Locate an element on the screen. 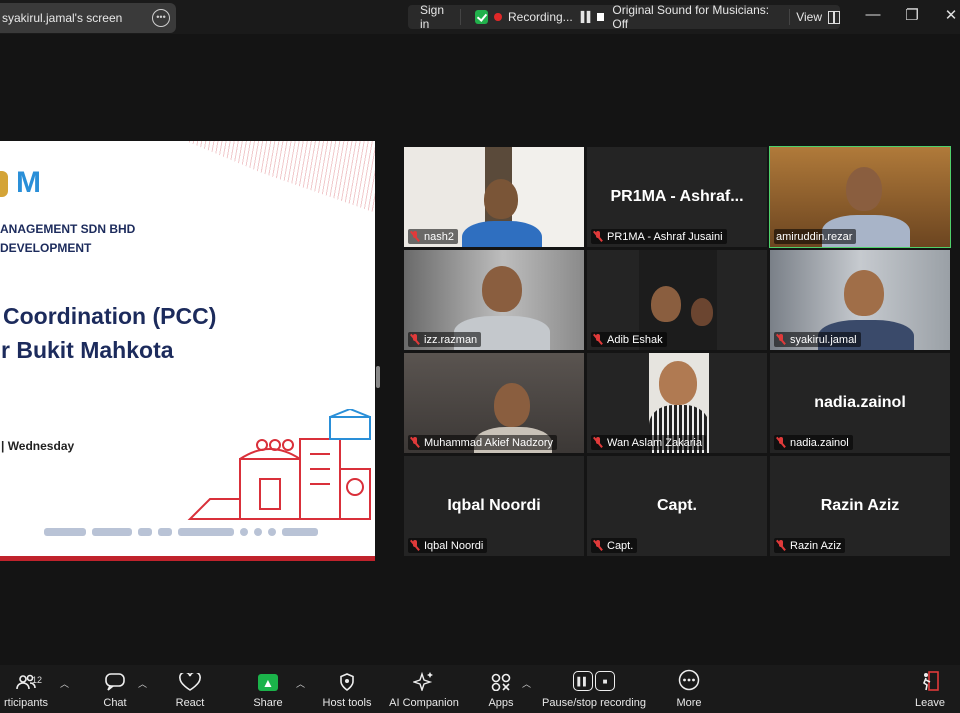 Image resolution: width=960 pixels, height=713 pixels. leave-icon is located at coordinates (930, 678).